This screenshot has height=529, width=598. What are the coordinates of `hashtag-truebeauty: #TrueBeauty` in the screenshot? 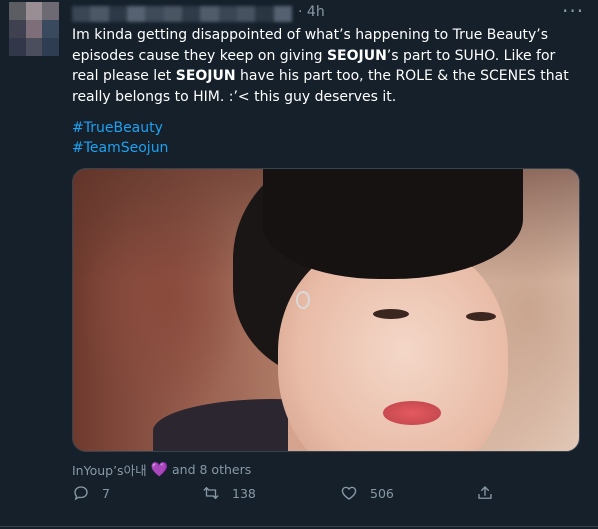 It's located at (117, 128).